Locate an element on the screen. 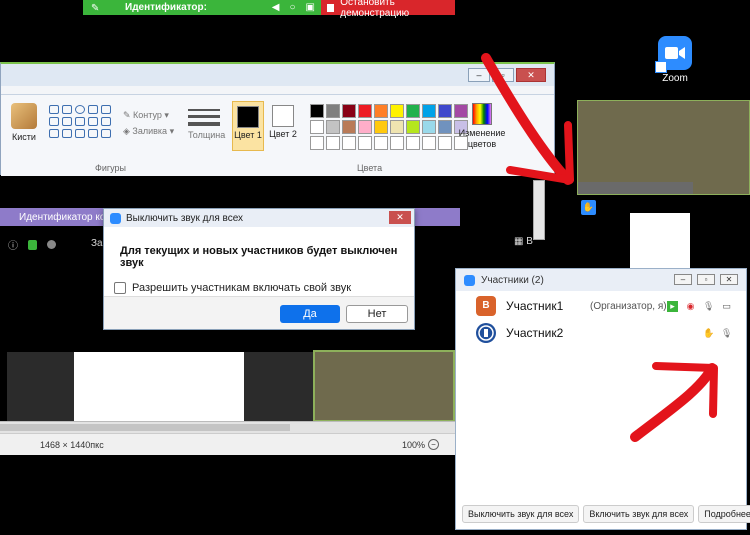  paint-vertical-scrollbar is located at coordinates (539, 210).